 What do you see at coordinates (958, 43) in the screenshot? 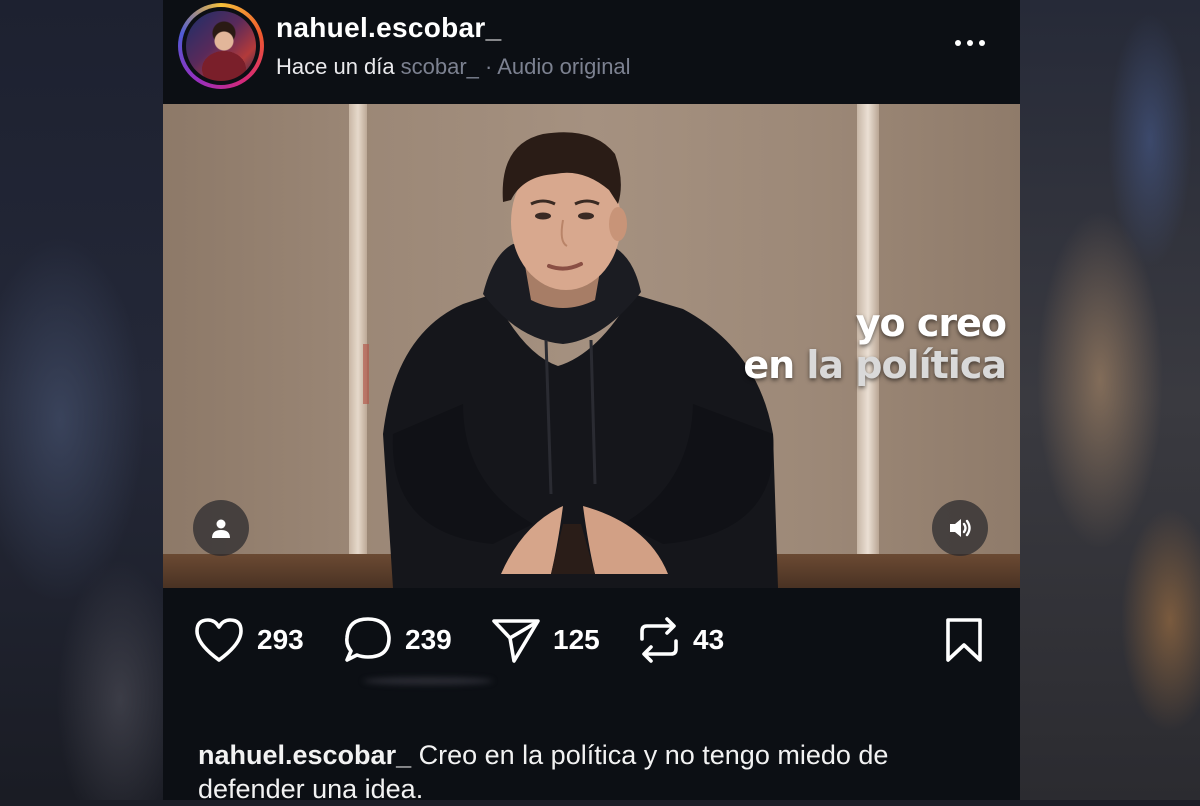
I see `more-dots-icon` at bounding box center [958, 43].